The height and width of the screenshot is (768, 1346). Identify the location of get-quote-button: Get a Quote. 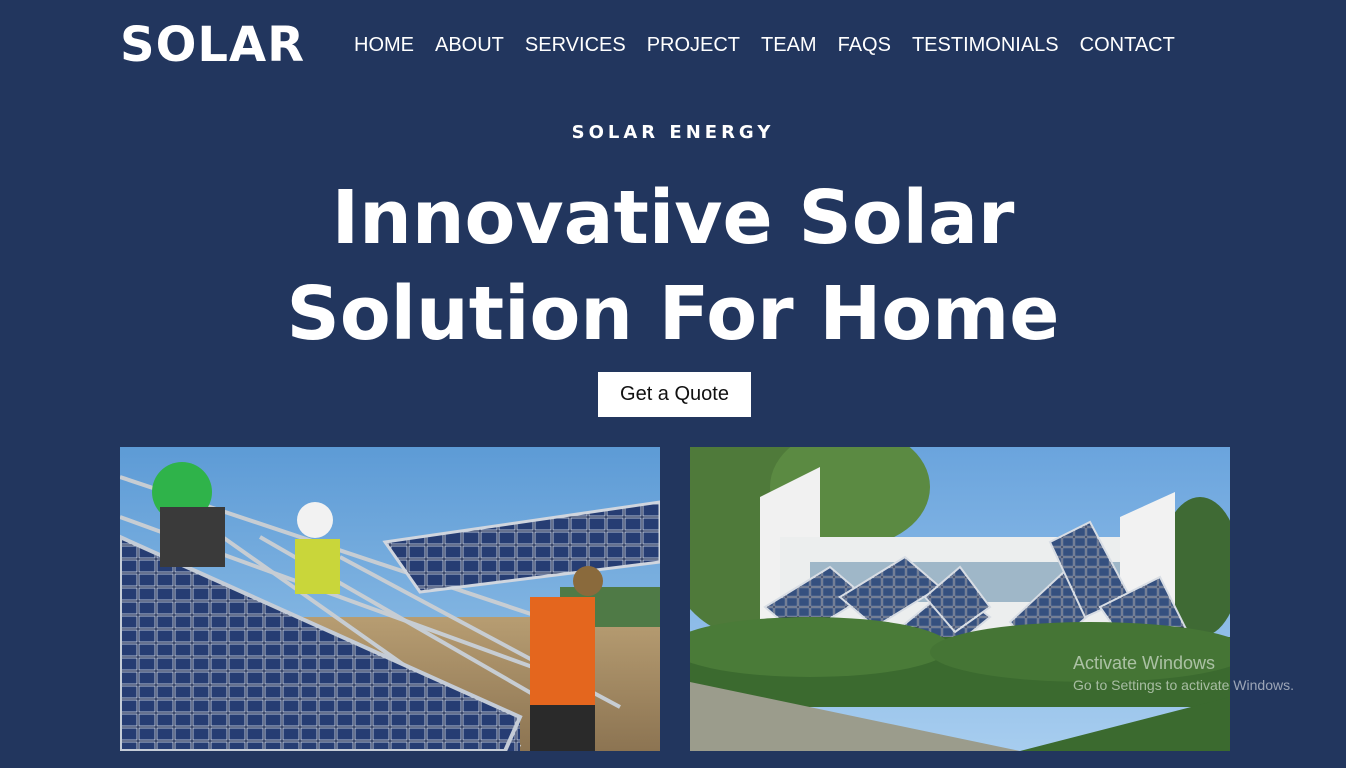
(674, 394).